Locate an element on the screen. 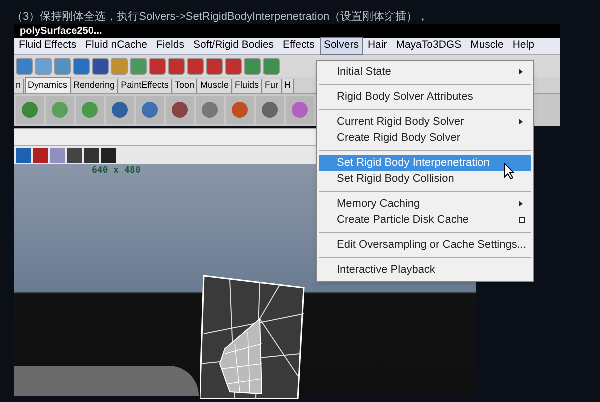  menu-item: Effects is located at coordinates (299, 46).